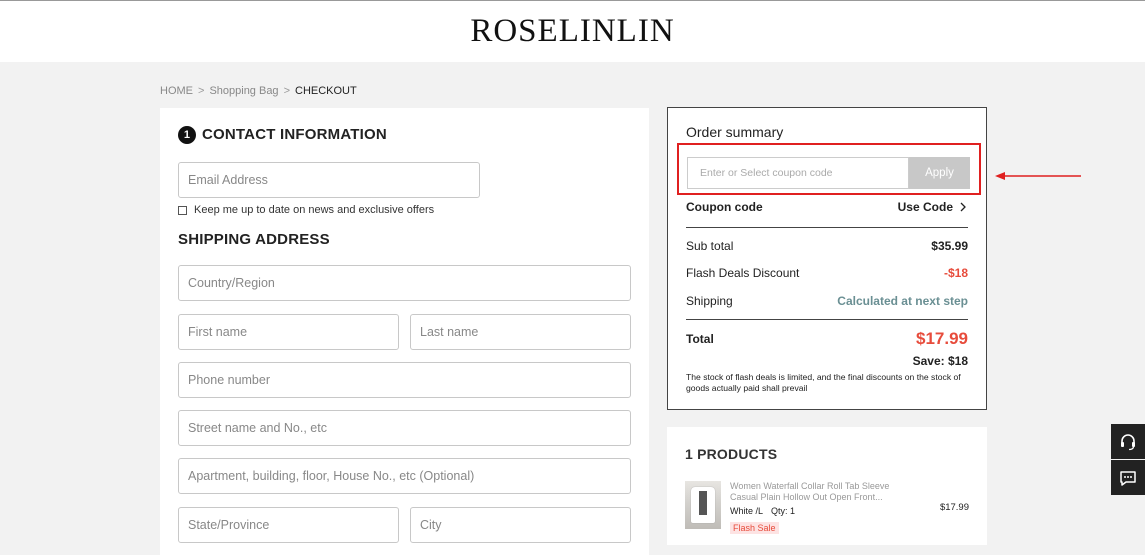  What do you see at coordinates (939, 173) in the screenshot?
I see `apply-coupon-button: Apply` at bounding box center [939, 173].